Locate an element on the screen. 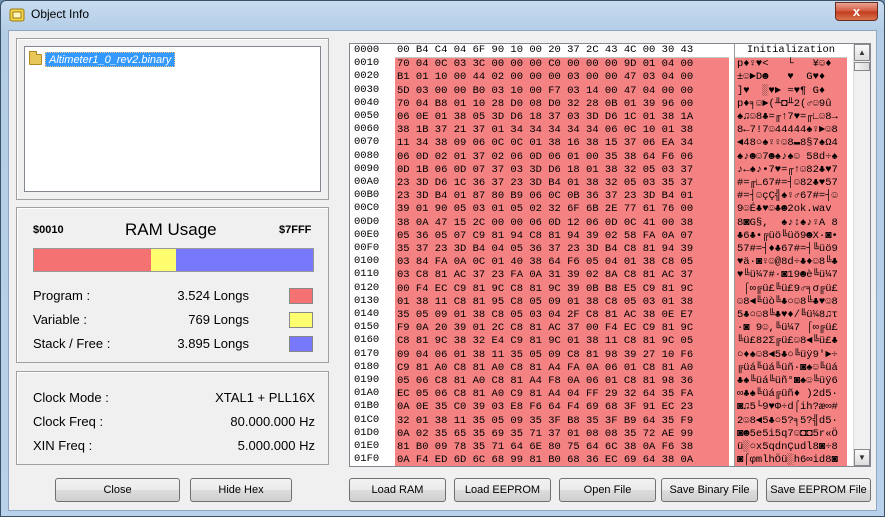  hex-row-ascii: p♦╕☺►(╨◘╨2(♂☺9û is located at coordinates (787, 103).